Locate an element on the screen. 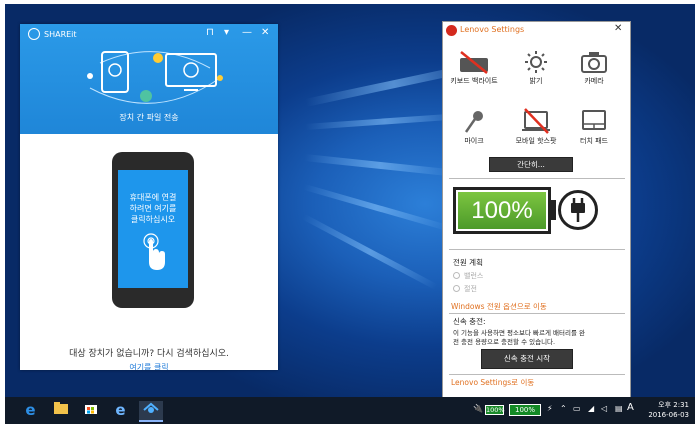 The width and height of the screenshot is (700, 428). clock-date: 2016-06-03 is located at coordinates (668, 415).